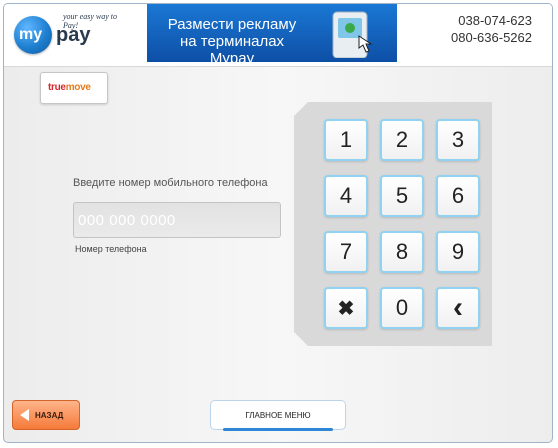 This screenshot has height=448, width=558. What do you see at coordinates (57, 87) in the screenshot?
I see `operator-name-part1: true` at bounding box center [57, 87].